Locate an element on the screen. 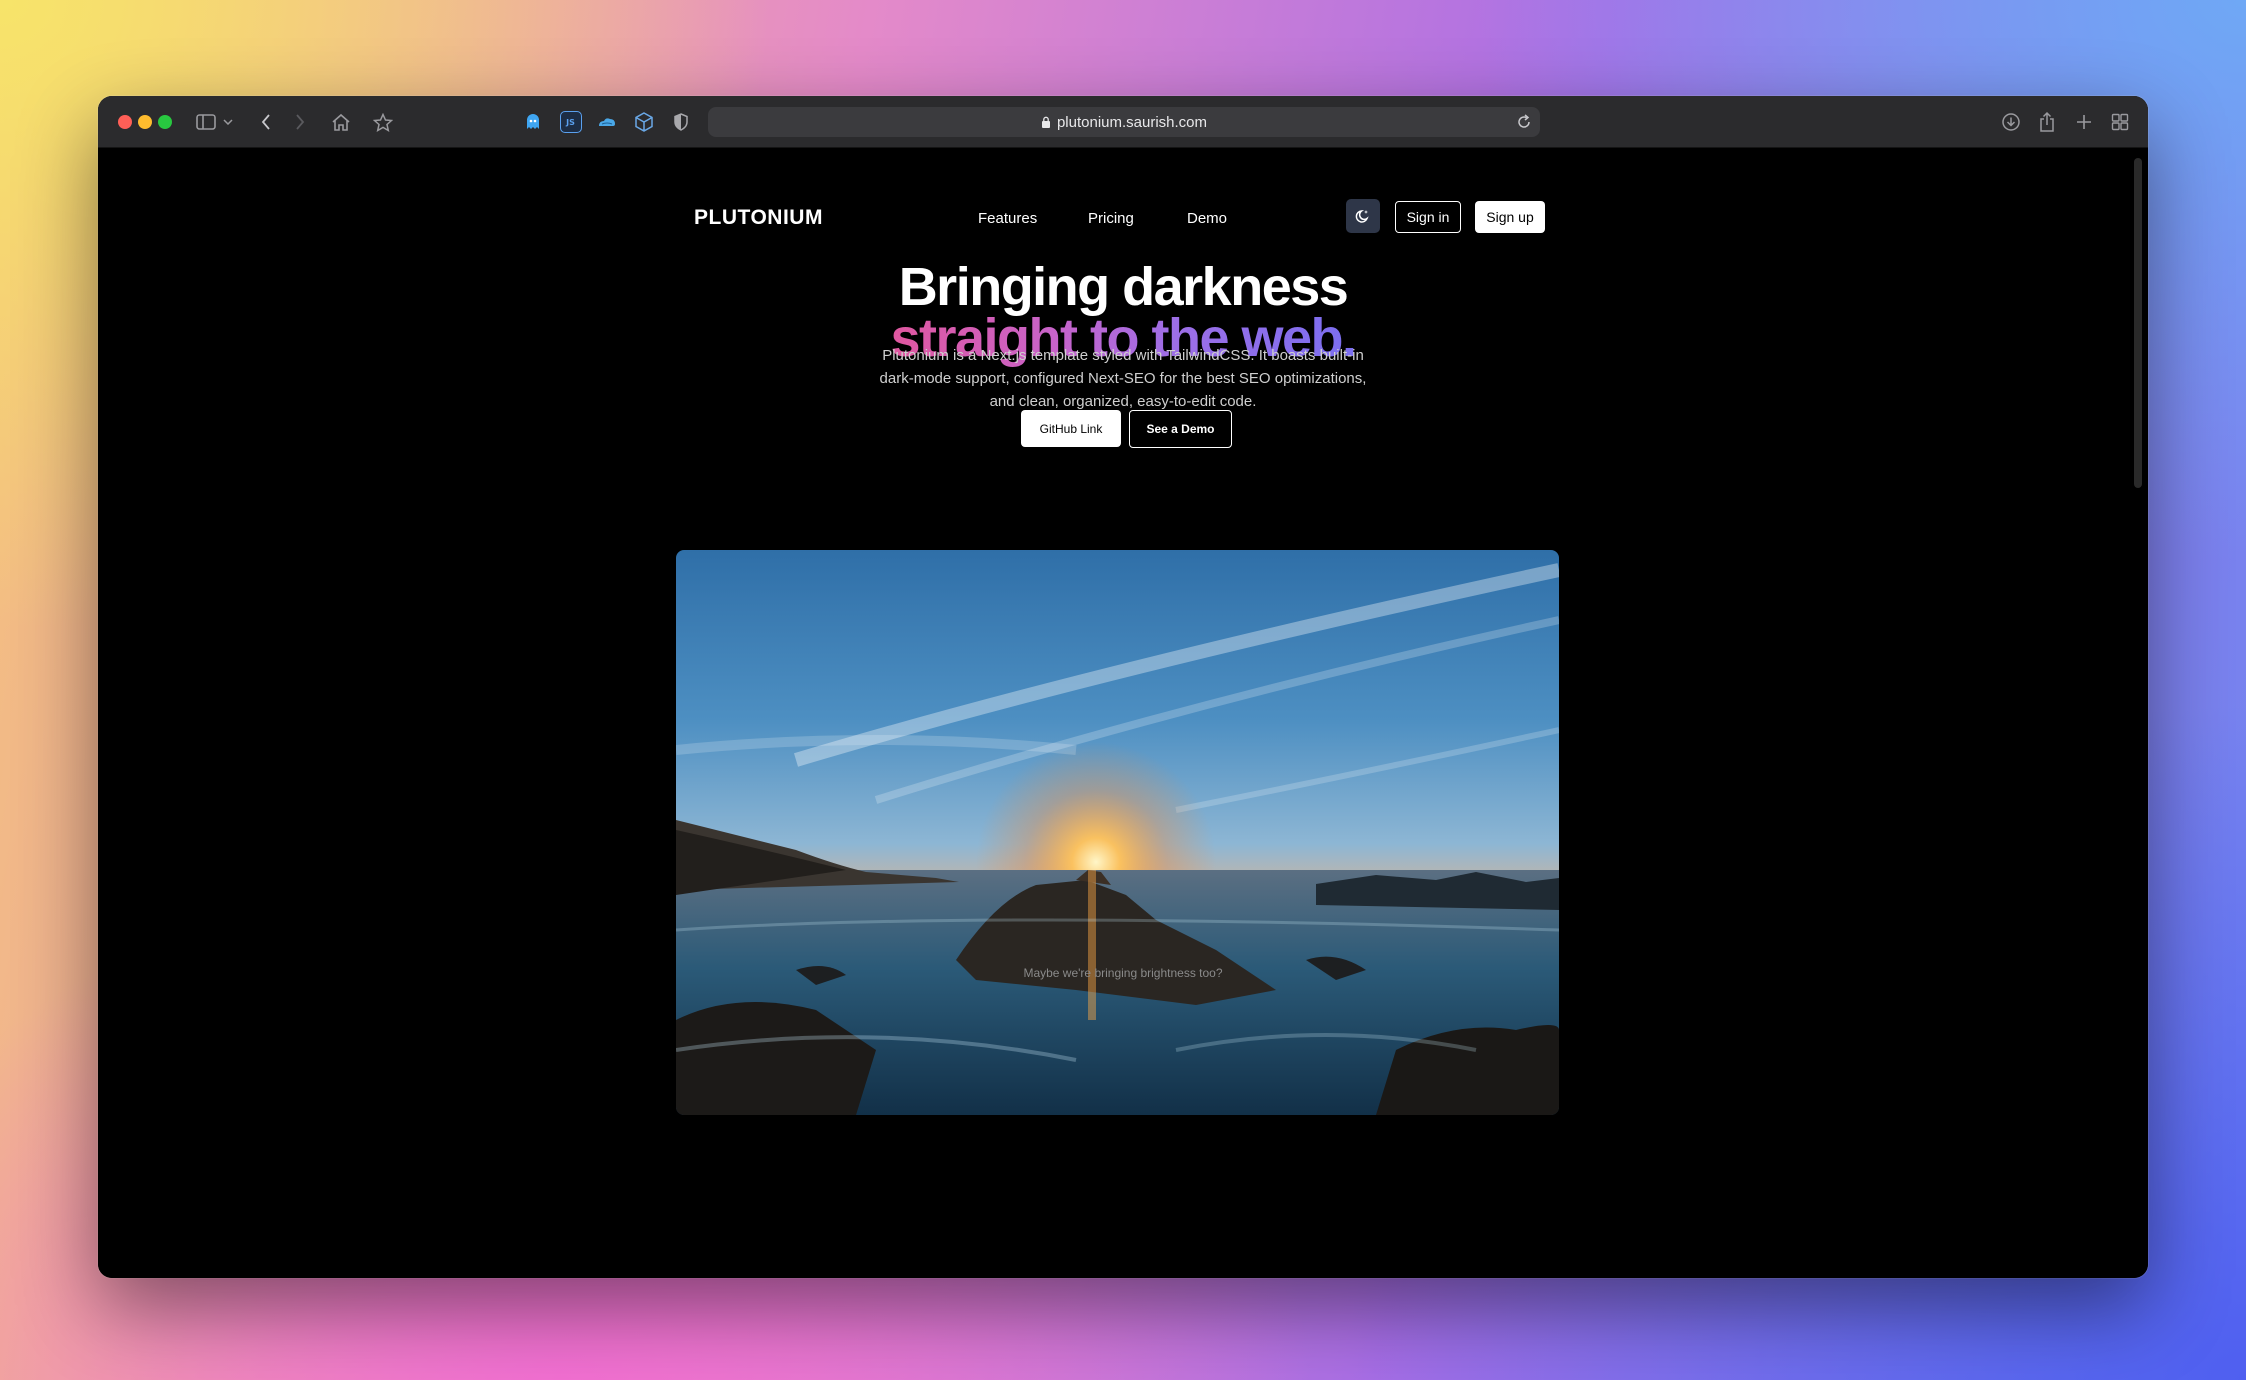 The width and height of the screenshot is (2246, 1380). downloads-icon is located at coordinates (2011, 122).